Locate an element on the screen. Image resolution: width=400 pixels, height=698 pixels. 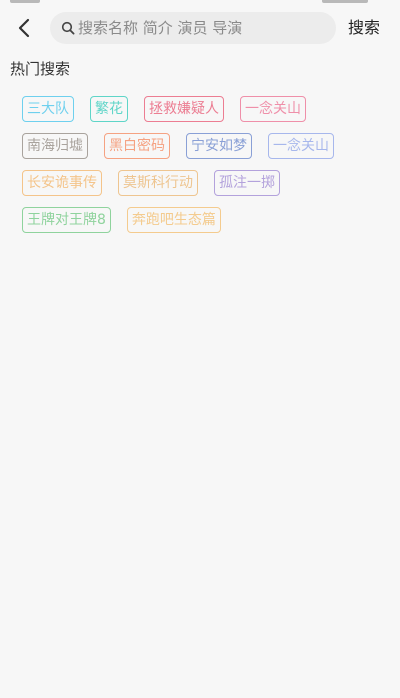
search-icon is located at coordinates (68, 28).